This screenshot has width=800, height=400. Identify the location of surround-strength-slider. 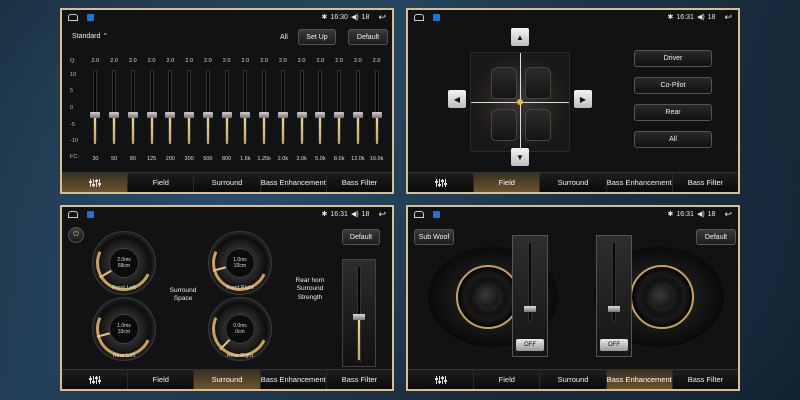
(359, 313).